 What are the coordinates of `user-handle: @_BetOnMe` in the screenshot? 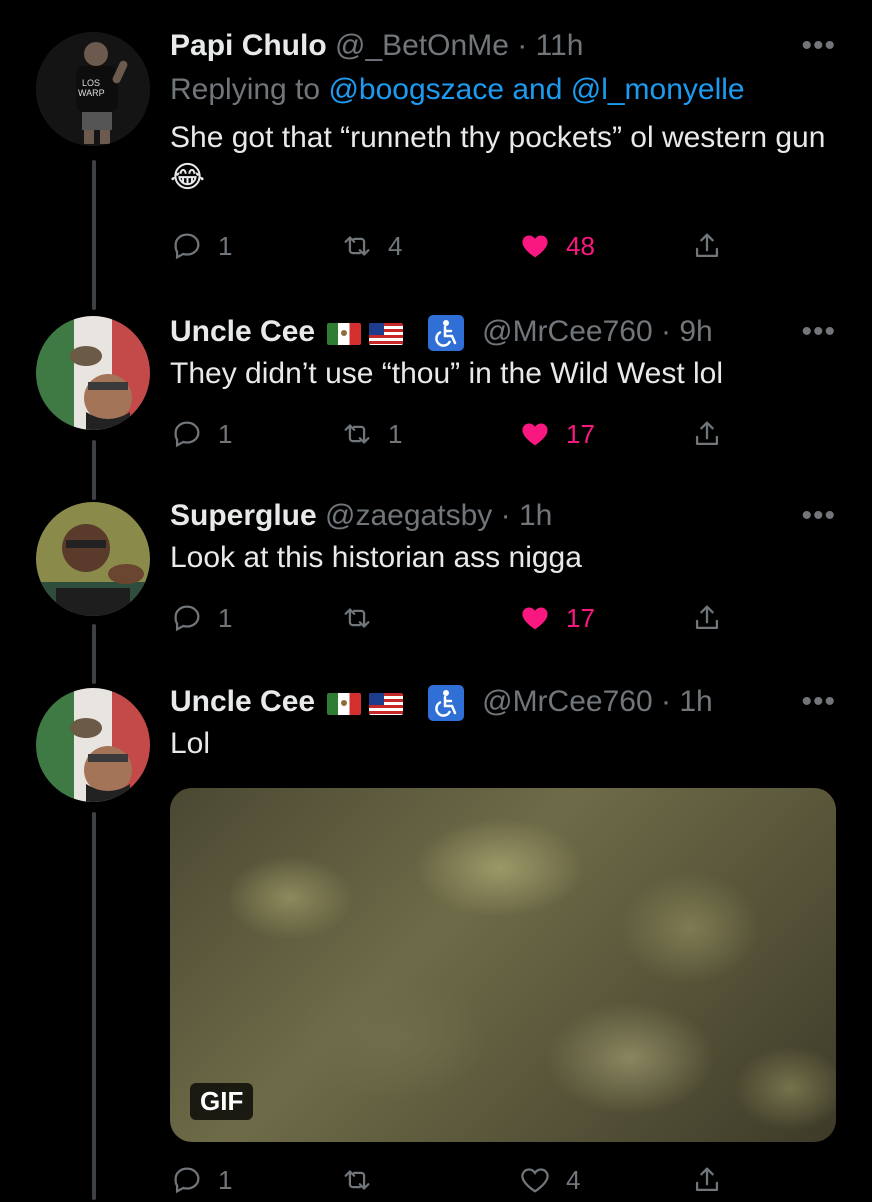 It's located at (422, 45).